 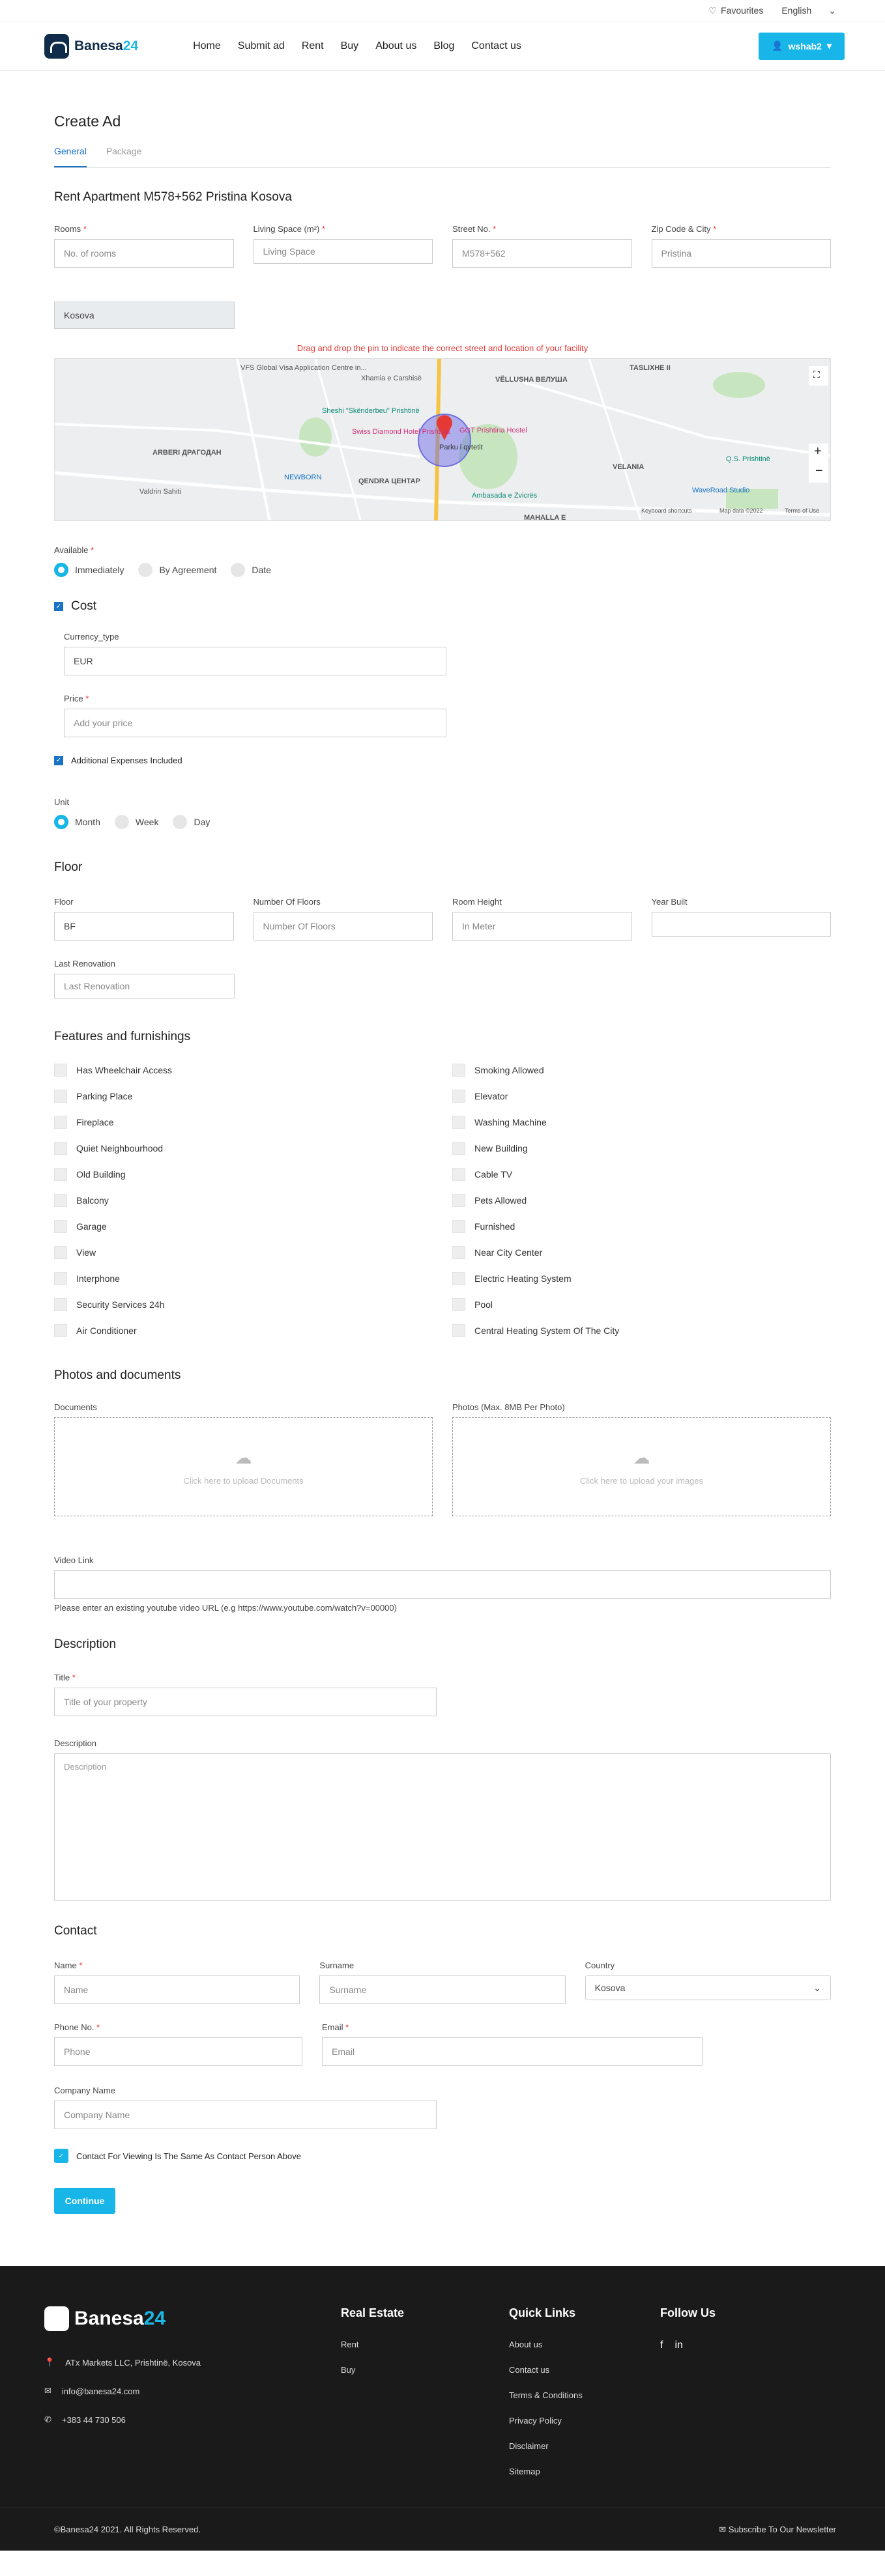 I want to click on menu-item: Home, so click(x=207, y=46).